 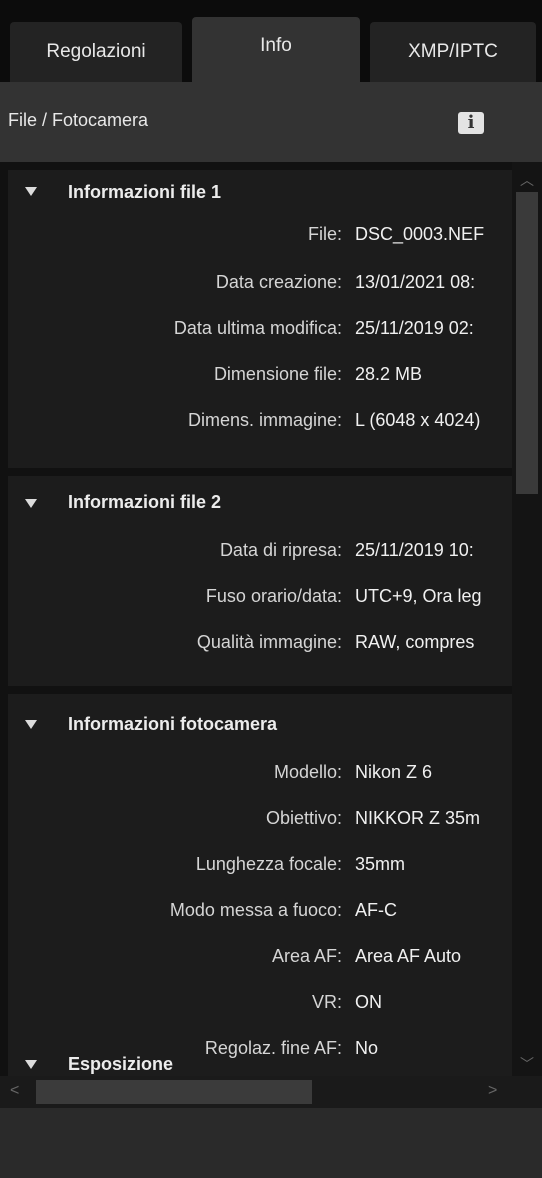 What do you see at coordinates (415, 642) in the screenshot?
I see `row-value: RAW, compres` at bounding box center [415, 642].